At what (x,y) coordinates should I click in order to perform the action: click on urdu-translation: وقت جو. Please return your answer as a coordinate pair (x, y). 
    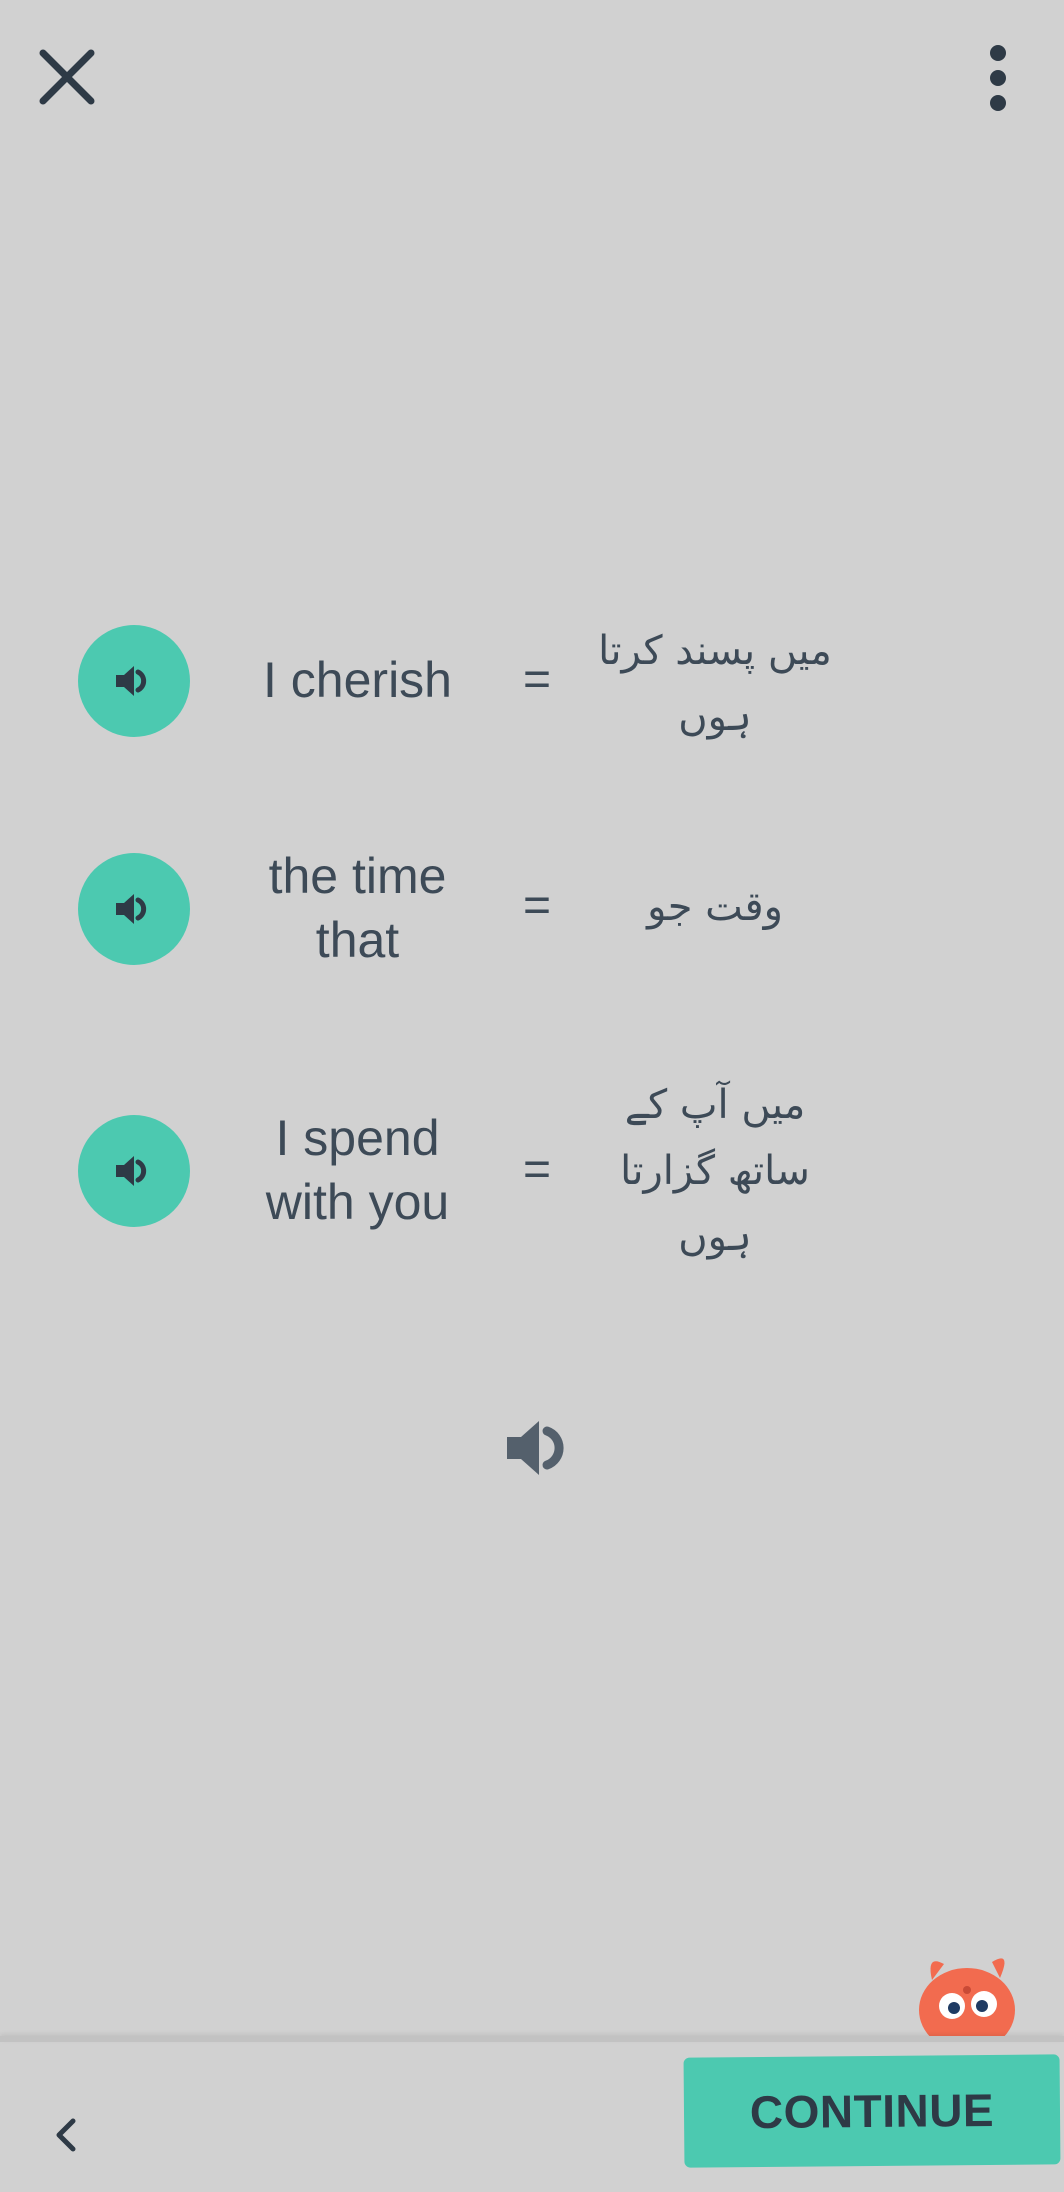
    Looking at the image, I should click on (715, 907).